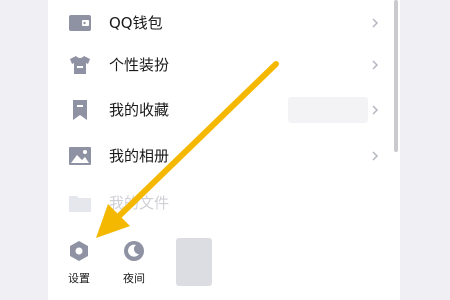  Describe the element at coordinates (224, 65) in the screenshot. I see `menu-item-personal-decoration: 个性装扮` at that location.